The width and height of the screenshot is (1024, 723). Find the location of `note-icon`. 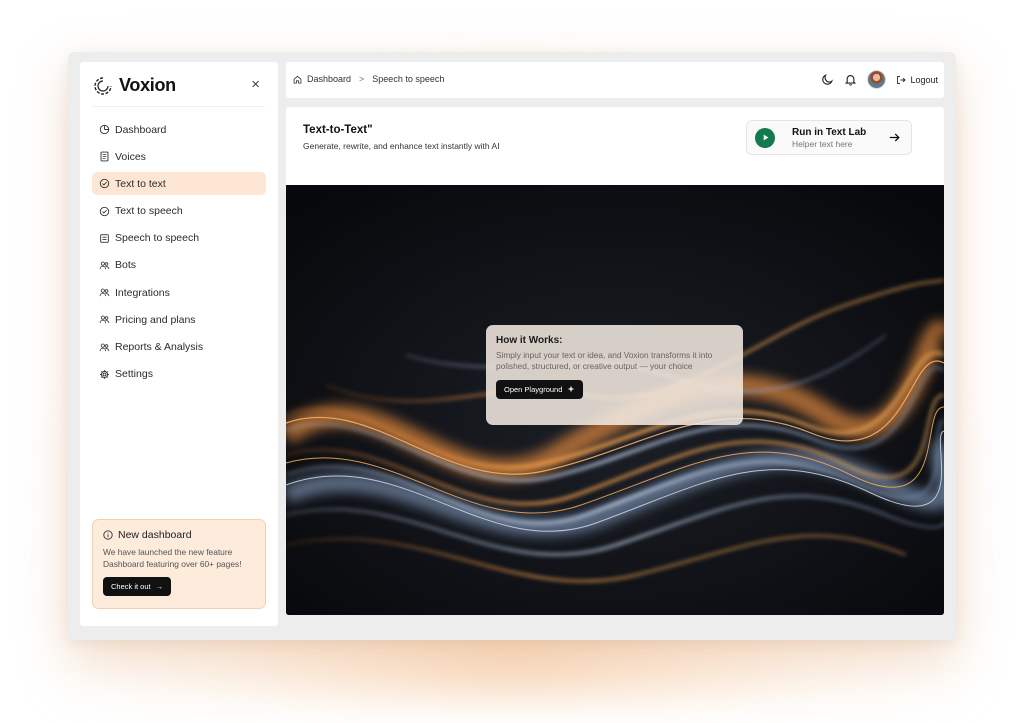

note-icon is located at coordinates (104, 238).